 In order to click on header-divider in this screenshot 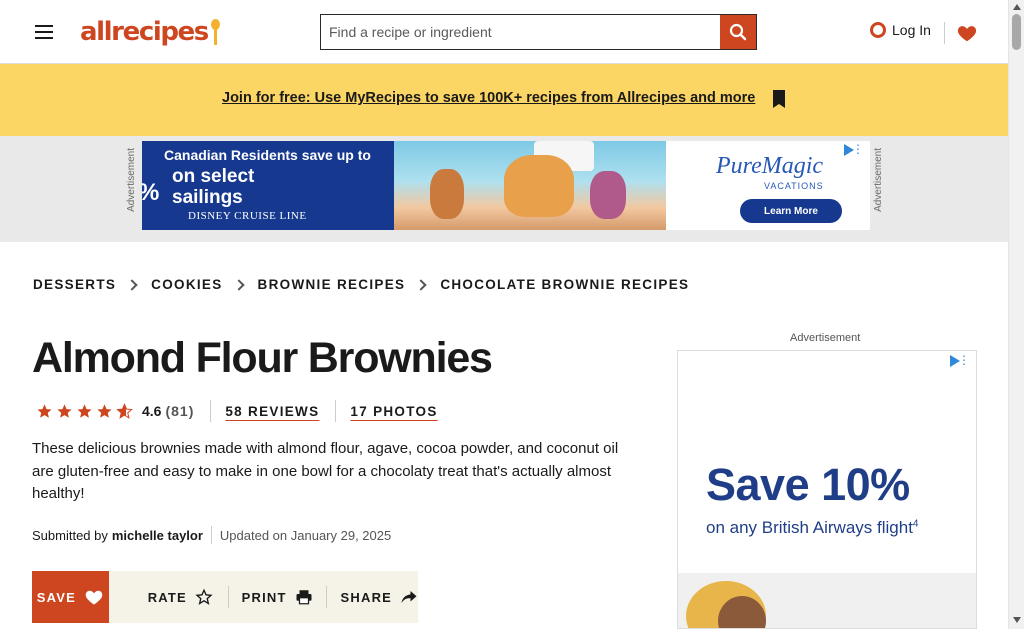, I will do `click(944, 33)`.